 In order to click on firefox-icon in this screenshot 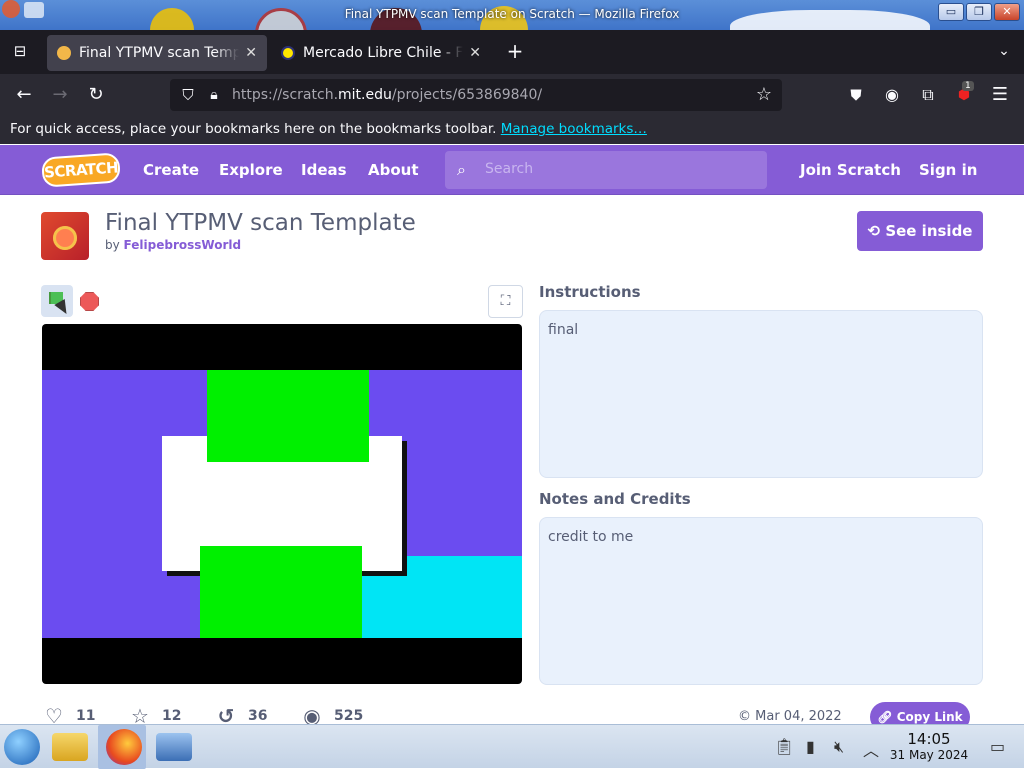, I will do `click(124, 747)`.